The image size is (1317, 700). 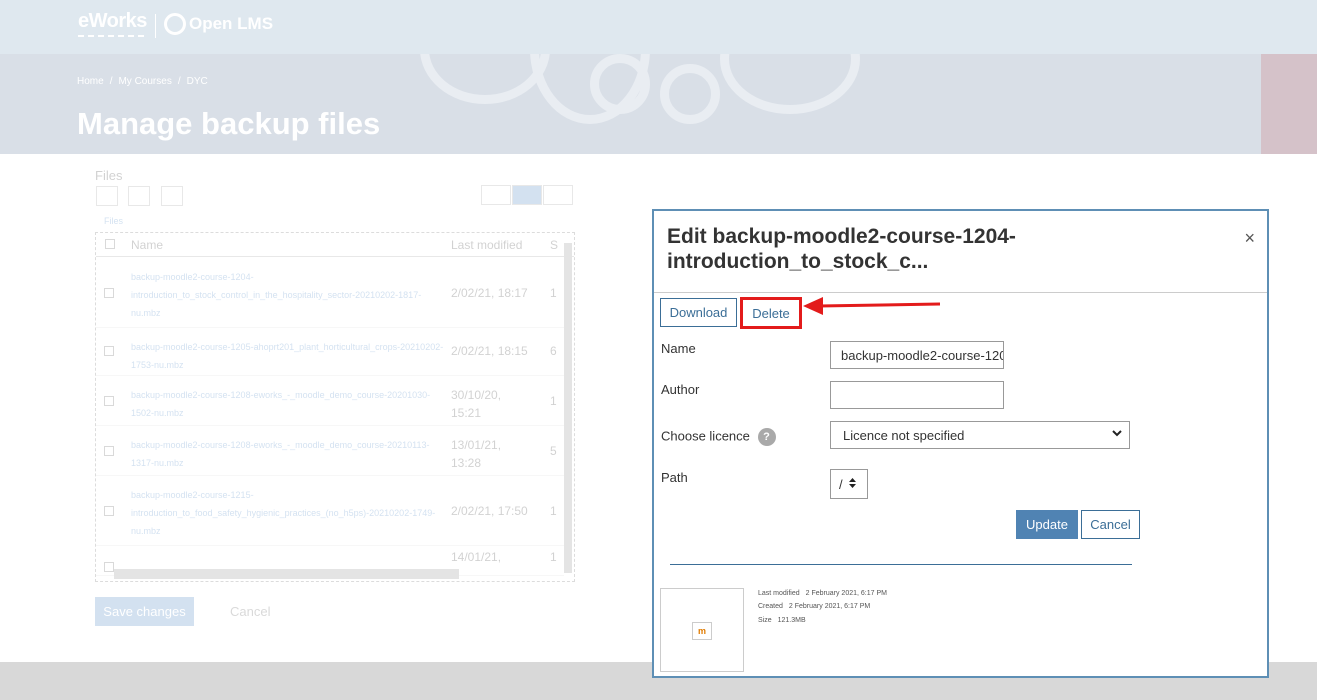 What do you see at coordinates (554, 245) in the screenshot?
I see `column-size: S` at bounding box center [554, 245].